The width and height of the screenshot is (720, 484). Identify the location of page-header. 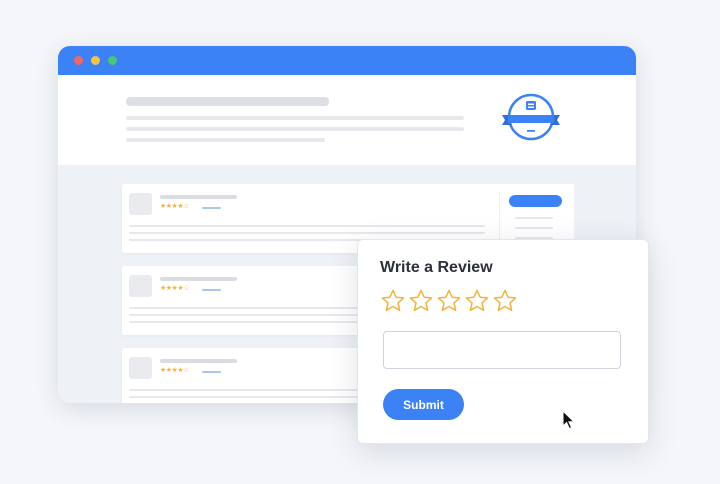
(347, 120).